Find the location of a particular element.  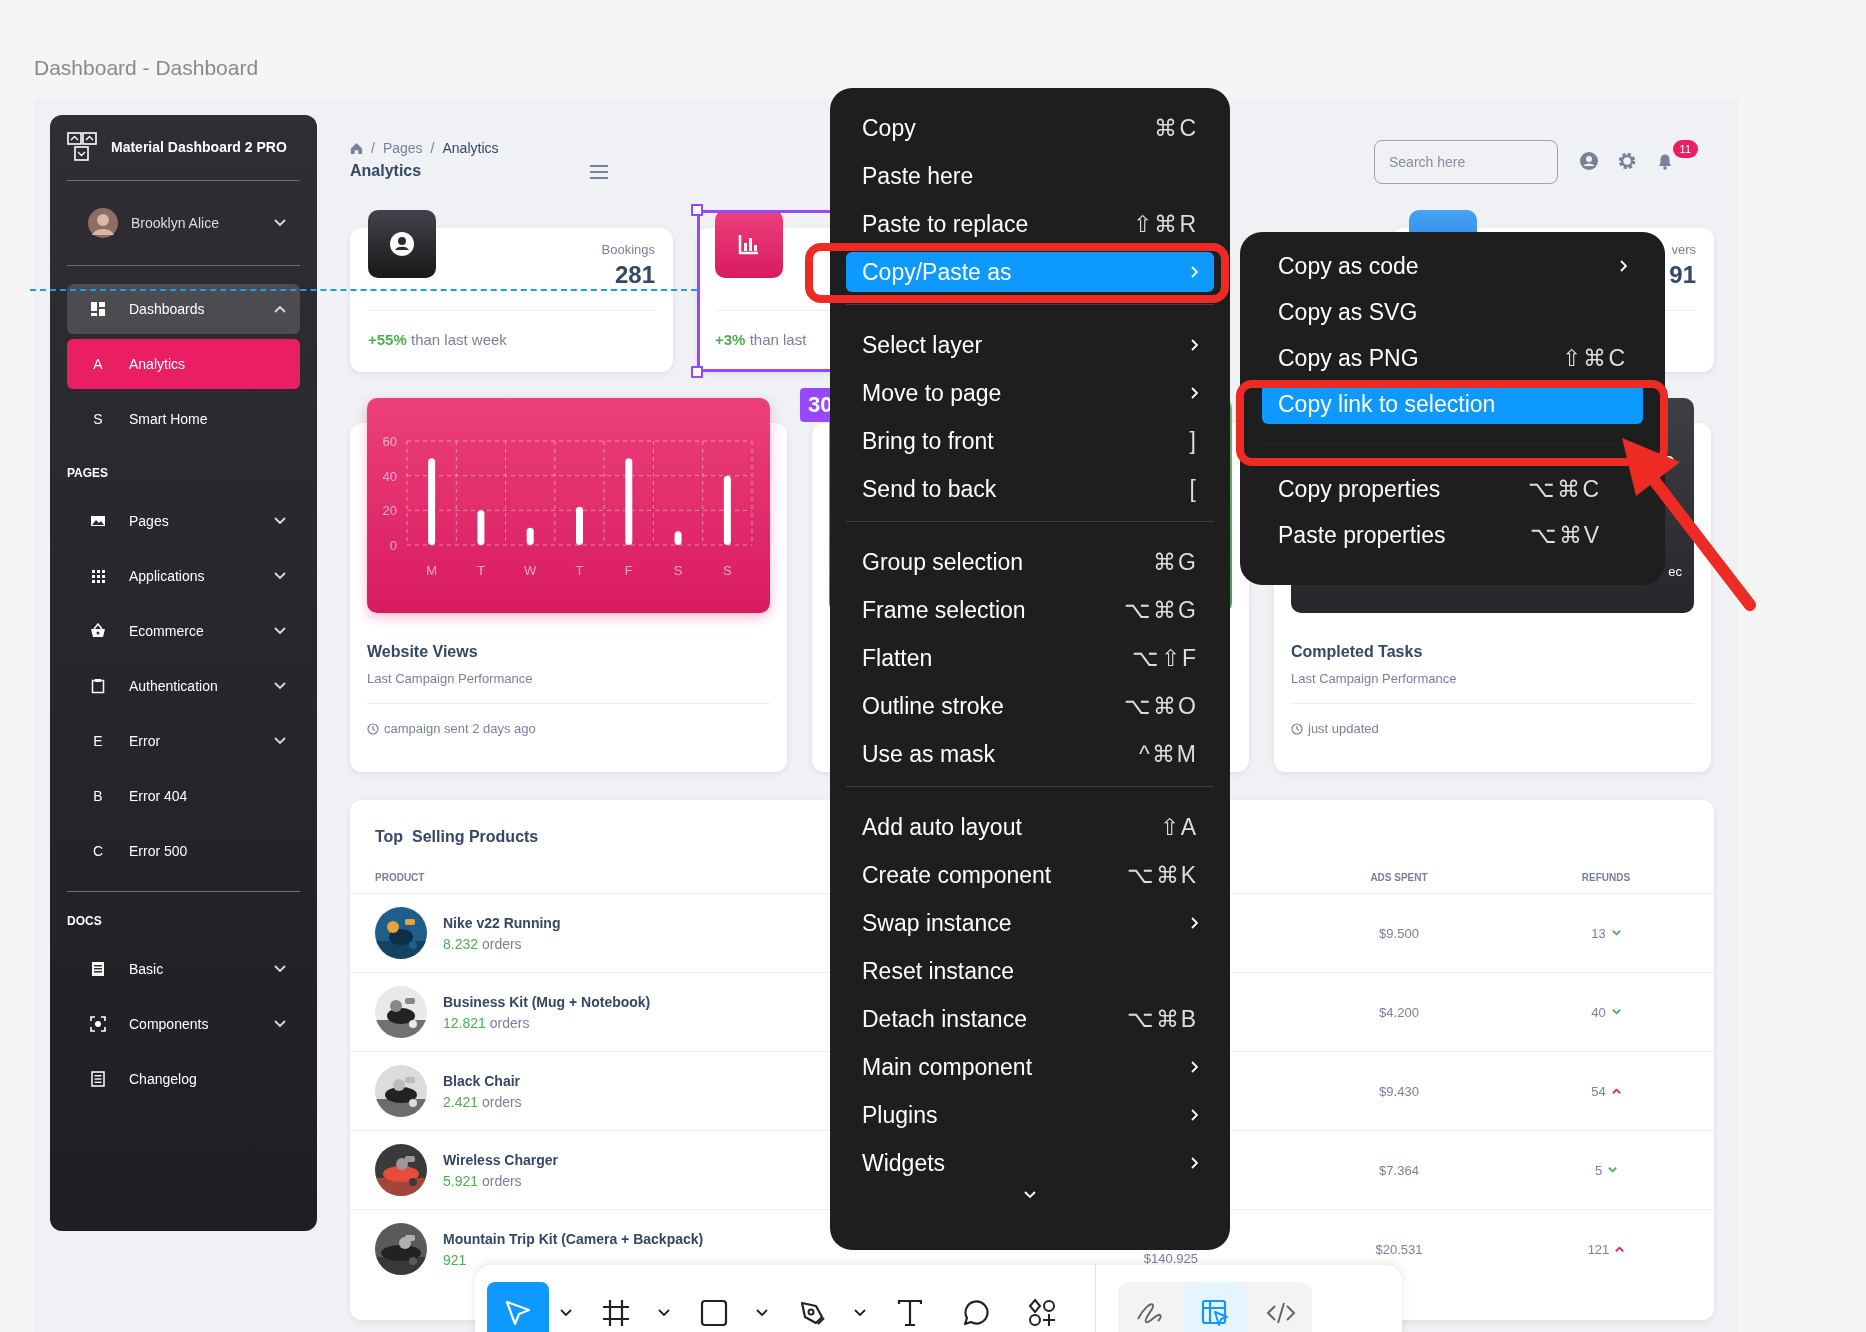

page-title: Analytics is located at coordinates (386, 171).